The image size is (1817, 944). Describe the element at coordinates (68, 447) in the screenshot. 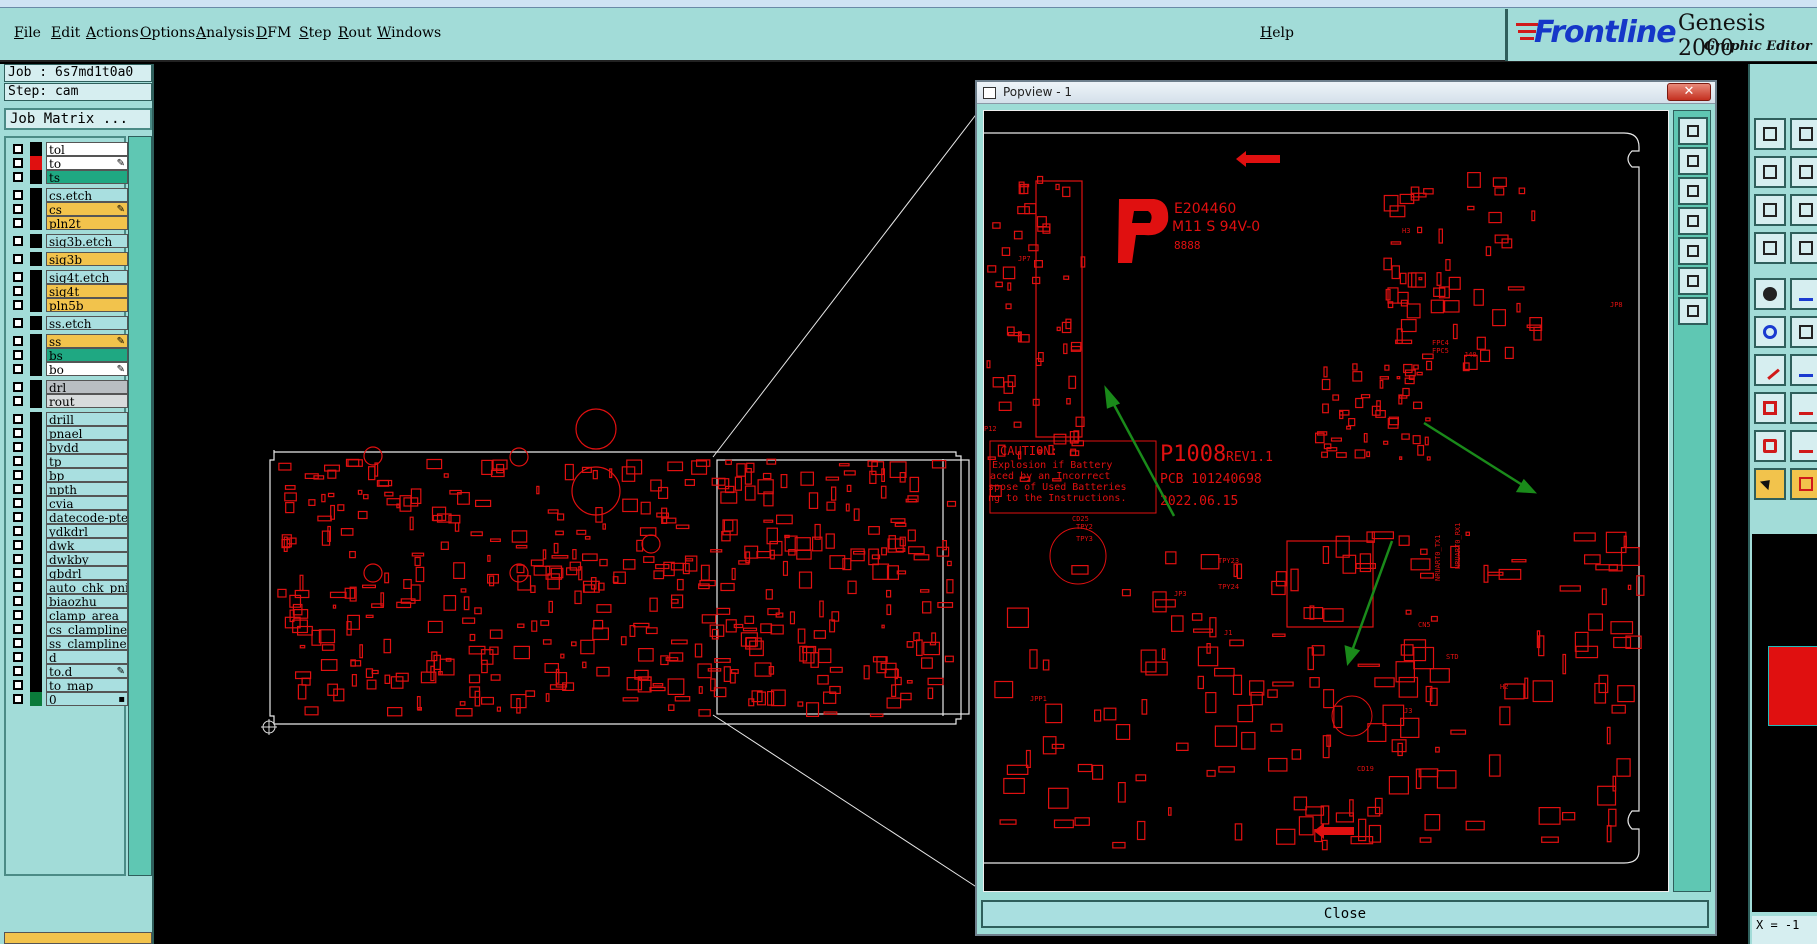

I see `layer-row: bydd` at that location.